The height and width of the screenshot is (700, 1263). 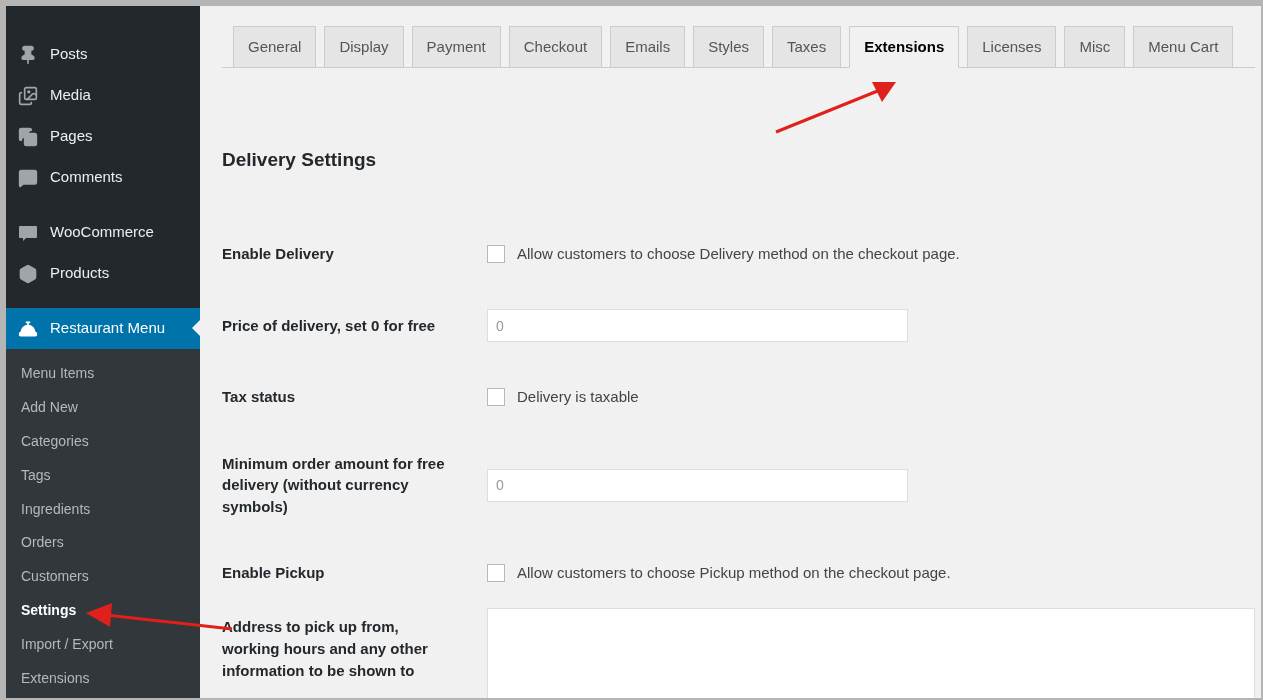 What do you see at coordinates (728, 47) in the screenshot?
I see `tab: Styles` at bounding box center [728, 47].